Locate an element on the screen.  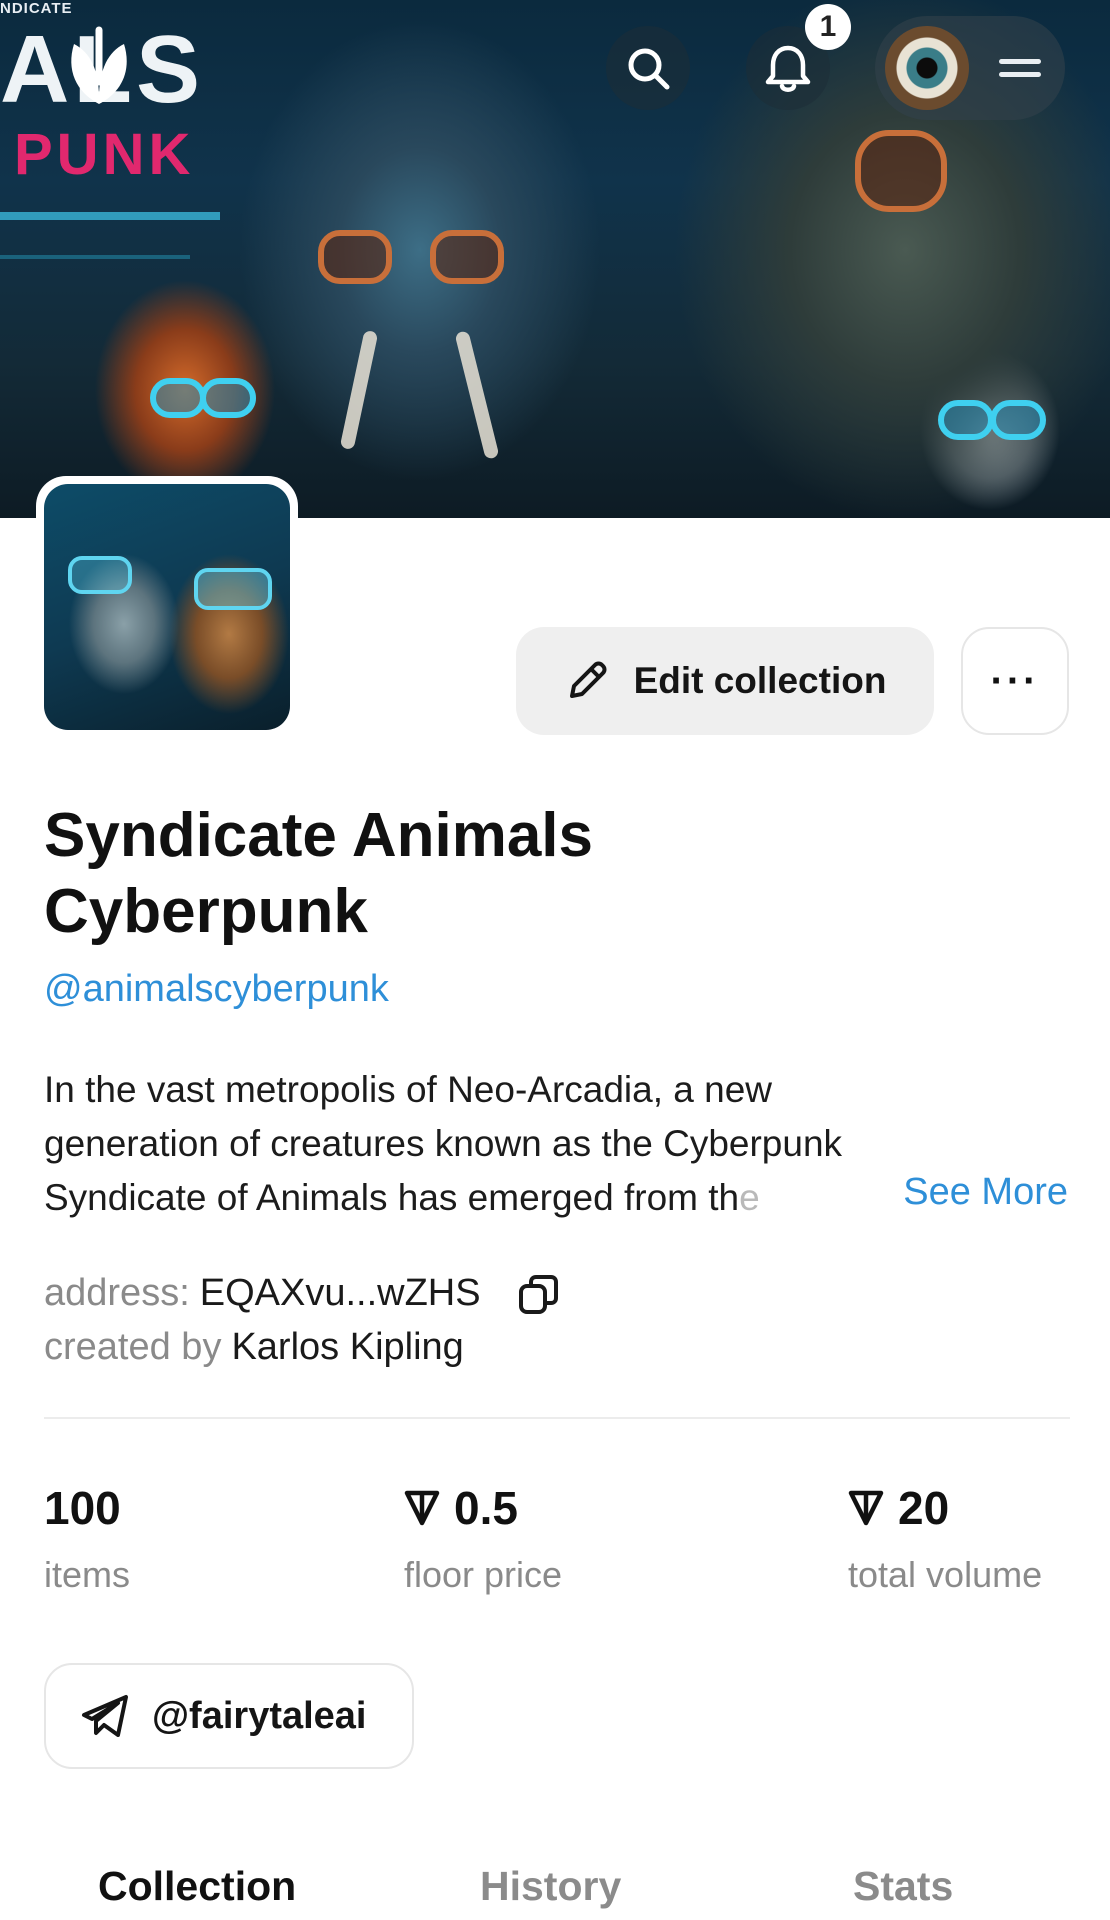
address-value: EQAXvu...wZHS is located at coordinates (340, 1293).